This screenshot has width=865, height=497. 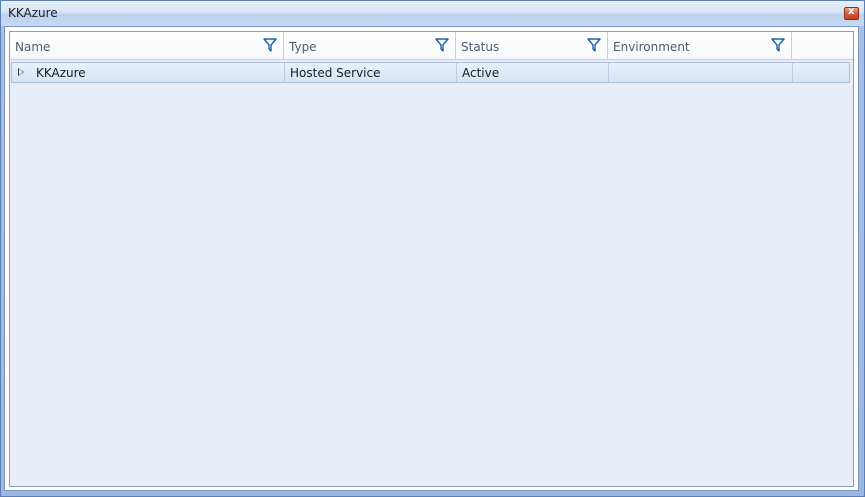 What do you see at coordinates (33, 47) in the screenshot?
I see `column-header-label: Name` at bounding box center [33, 47].